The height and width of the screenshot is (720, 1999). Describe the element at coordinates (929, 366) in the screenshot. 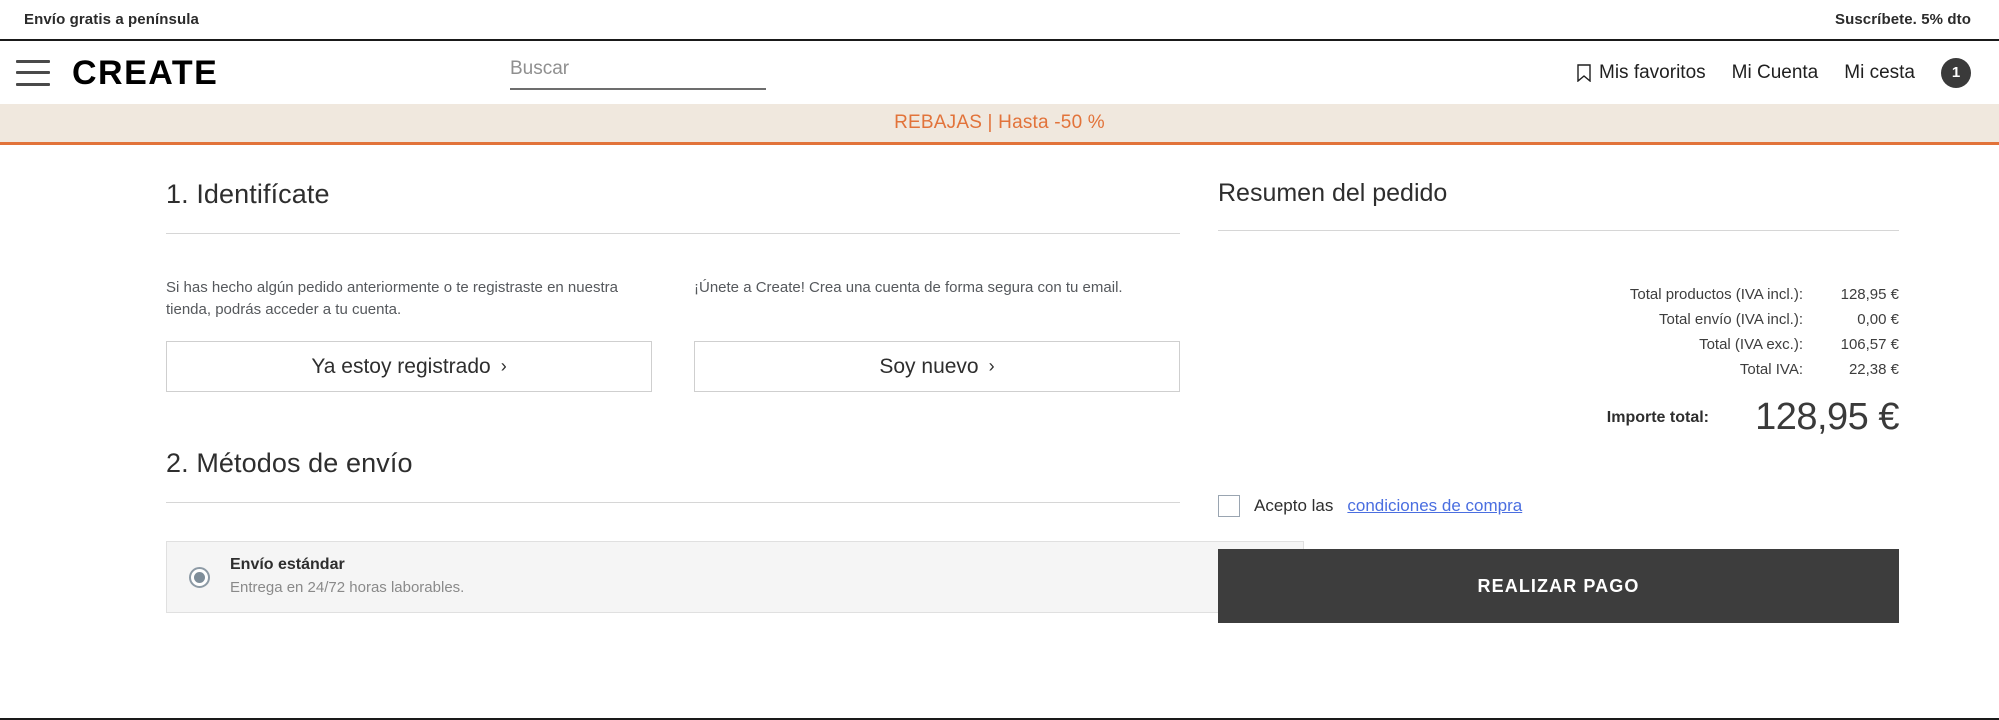

I see `new-customer-label: Soy nuevo` at that location.